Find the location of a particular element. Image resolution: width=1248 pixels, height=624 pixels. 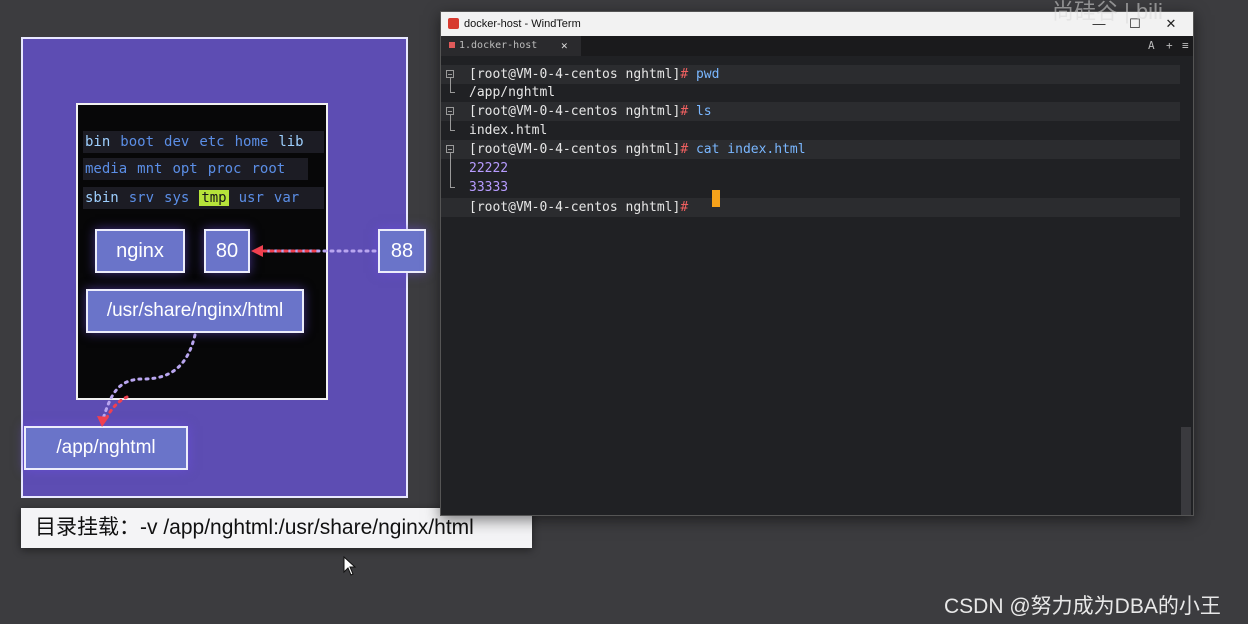

tab-label: 1.docker-host is located at coordinates (498, 45).